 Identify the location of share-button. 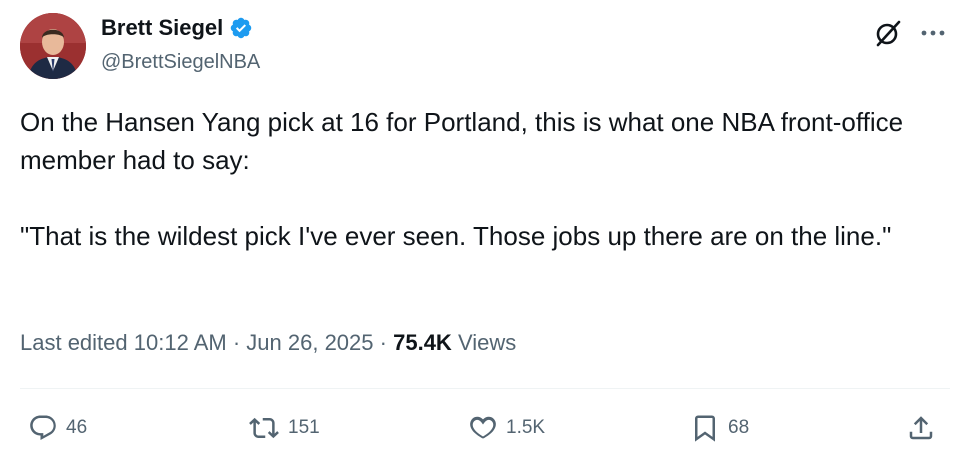
(921, 428).